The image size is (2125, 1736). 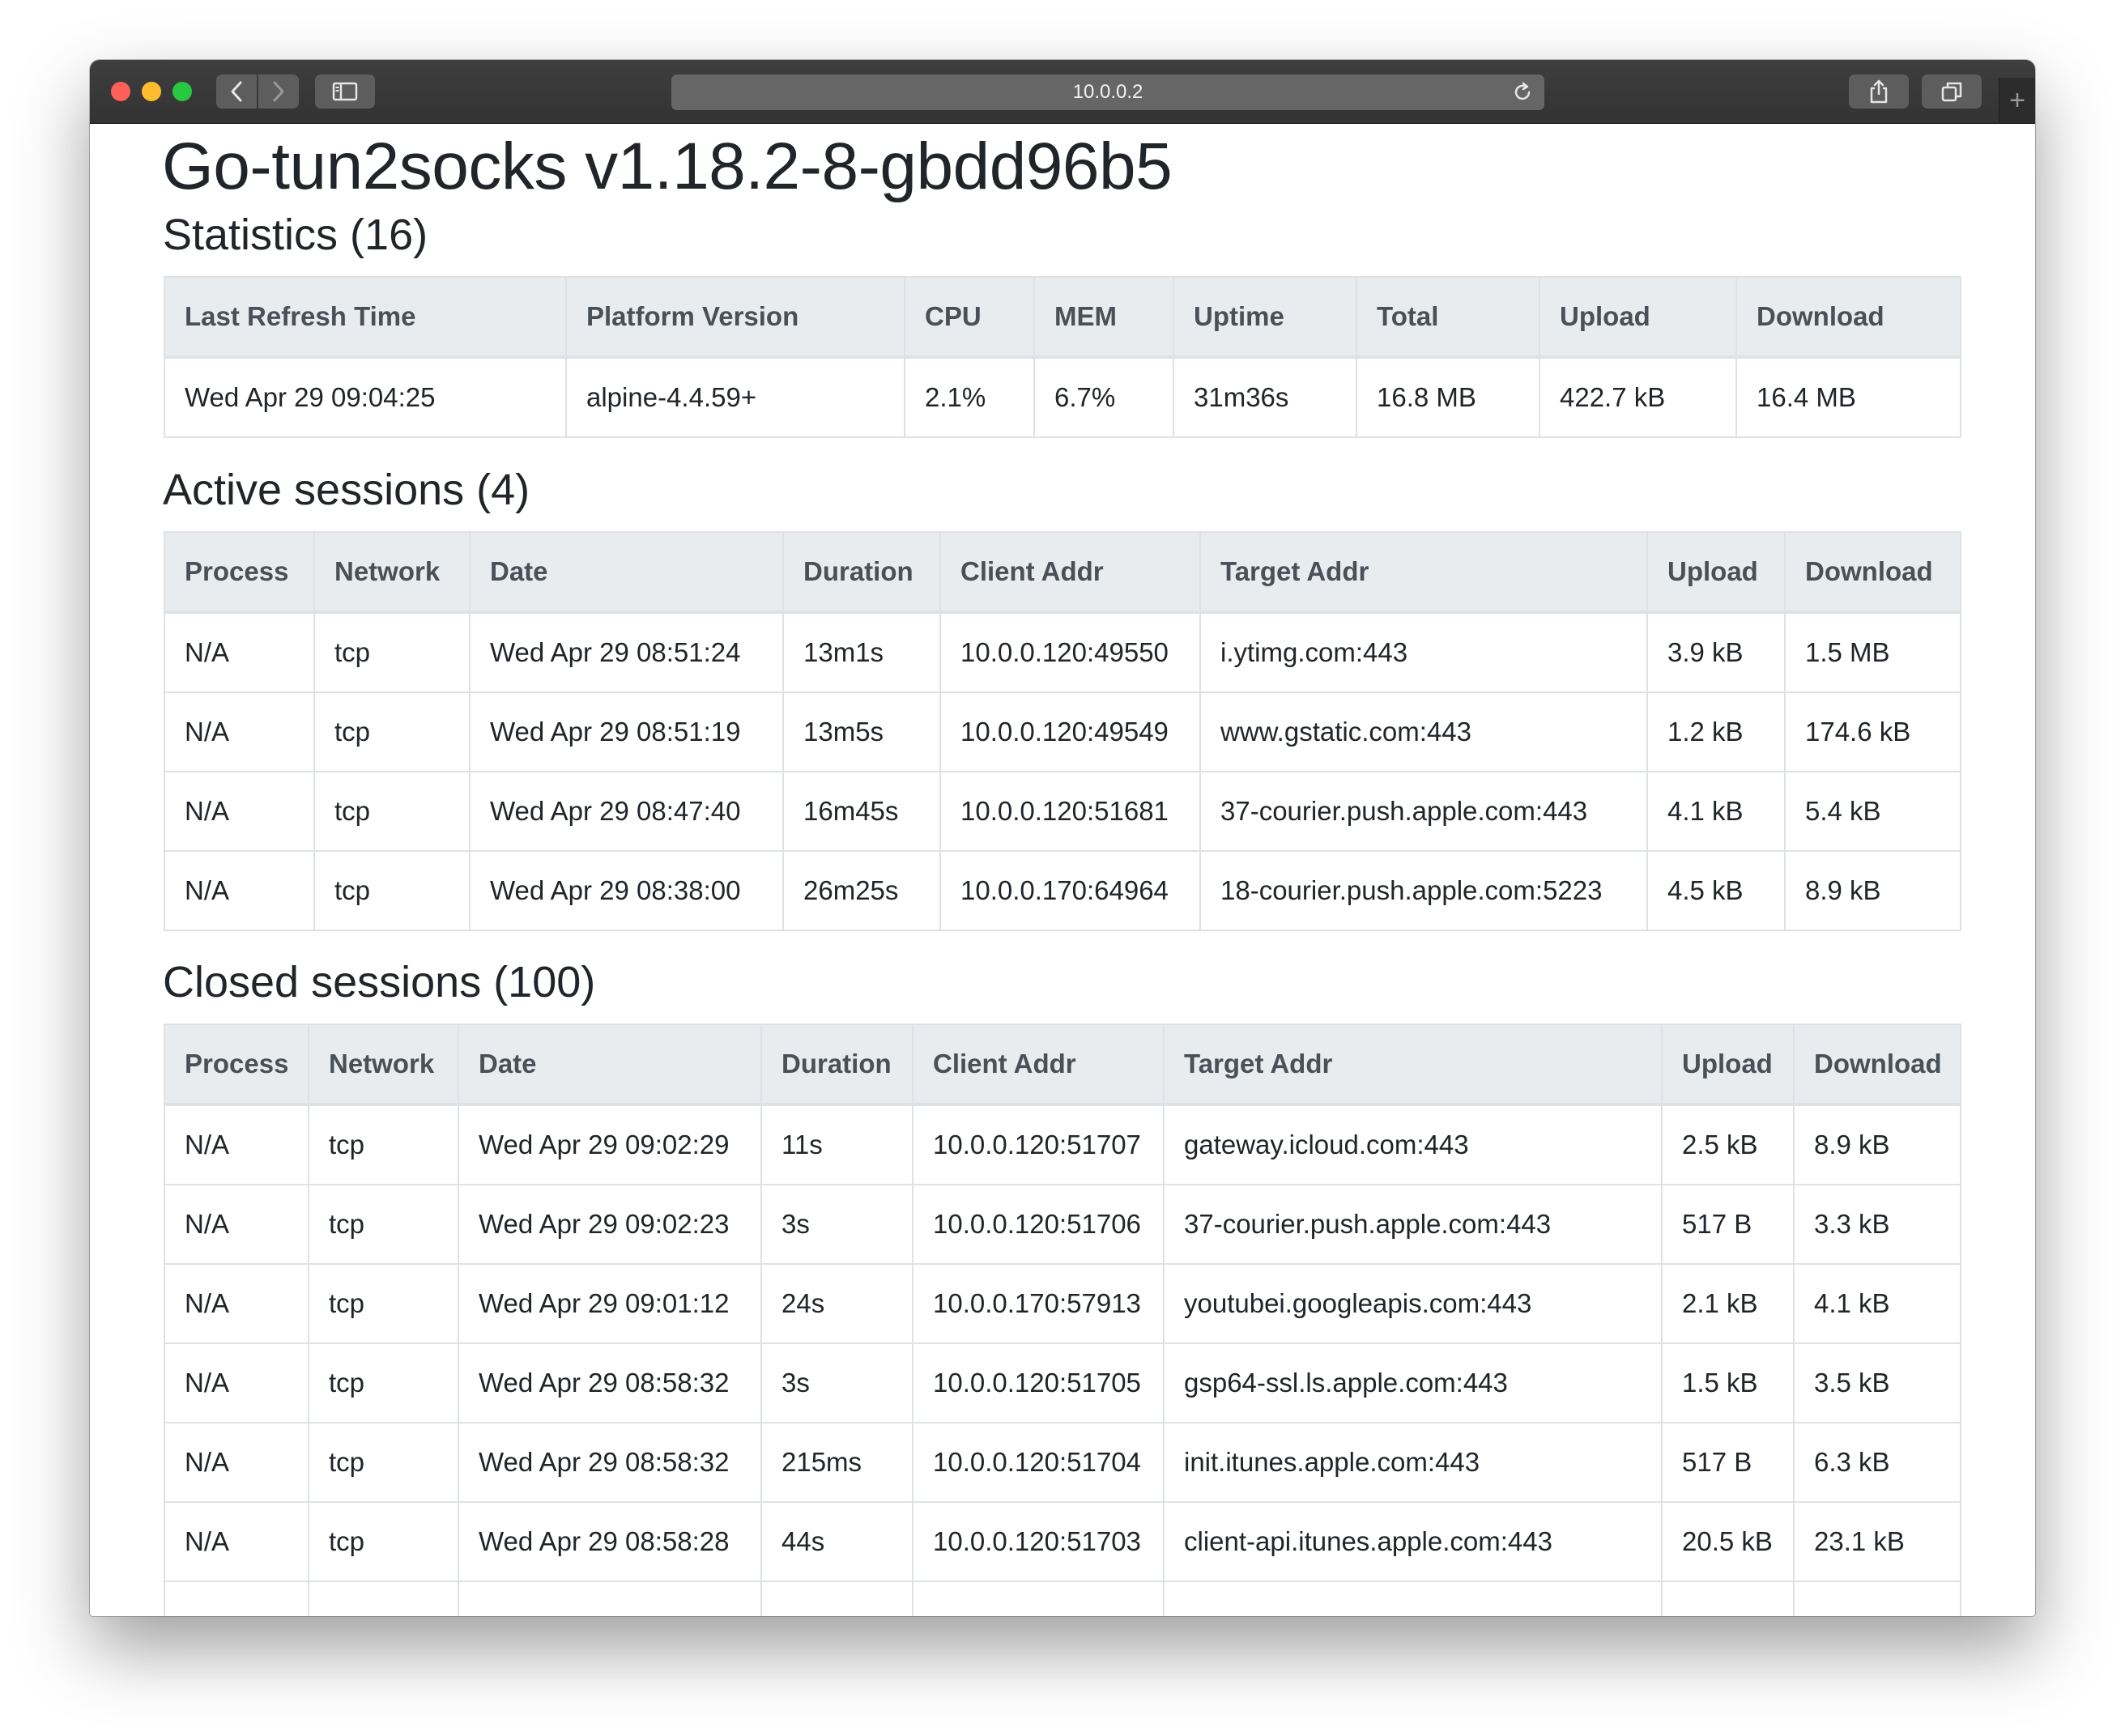 What do you see at coordinates (1038, 1382) in the screenshot?
I see `table-cell: 10.0.0.120:51705` at bounding box center [1038, 1382].